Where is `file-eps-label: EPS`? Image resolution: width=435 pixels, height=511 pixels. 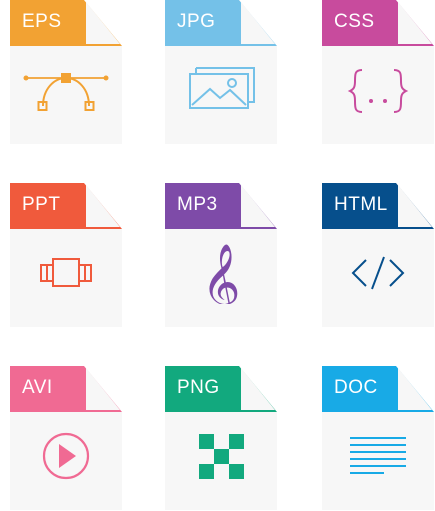
file-eps-label: EPS is located at coordinates (42, 21).